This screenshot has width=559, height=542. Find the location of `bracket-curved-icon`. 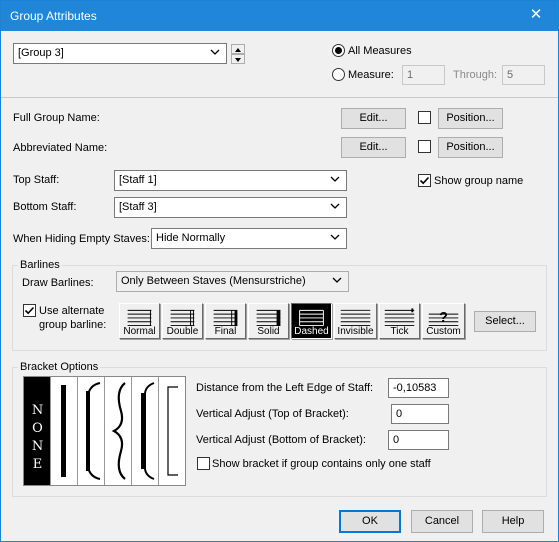

bracket-curved-icon is located at coordinates (93, 431).